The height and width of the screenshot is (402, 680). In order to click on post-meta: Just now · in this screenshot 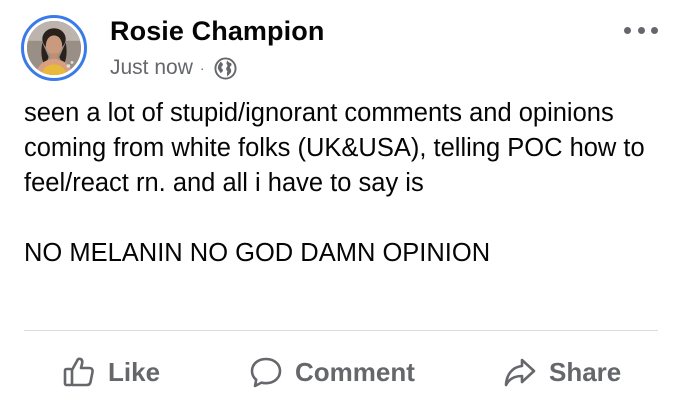, I will do `click(173, 68)`.